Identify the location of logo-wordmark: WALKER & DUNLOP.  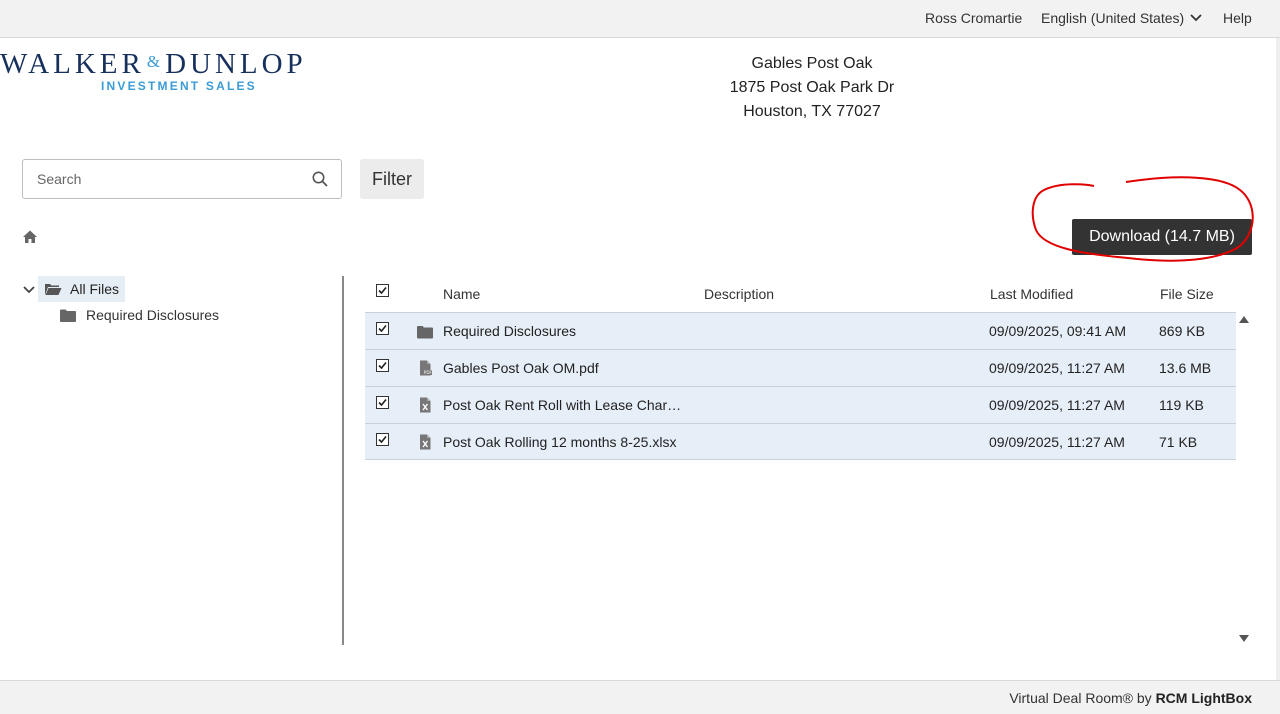
(175, 64).